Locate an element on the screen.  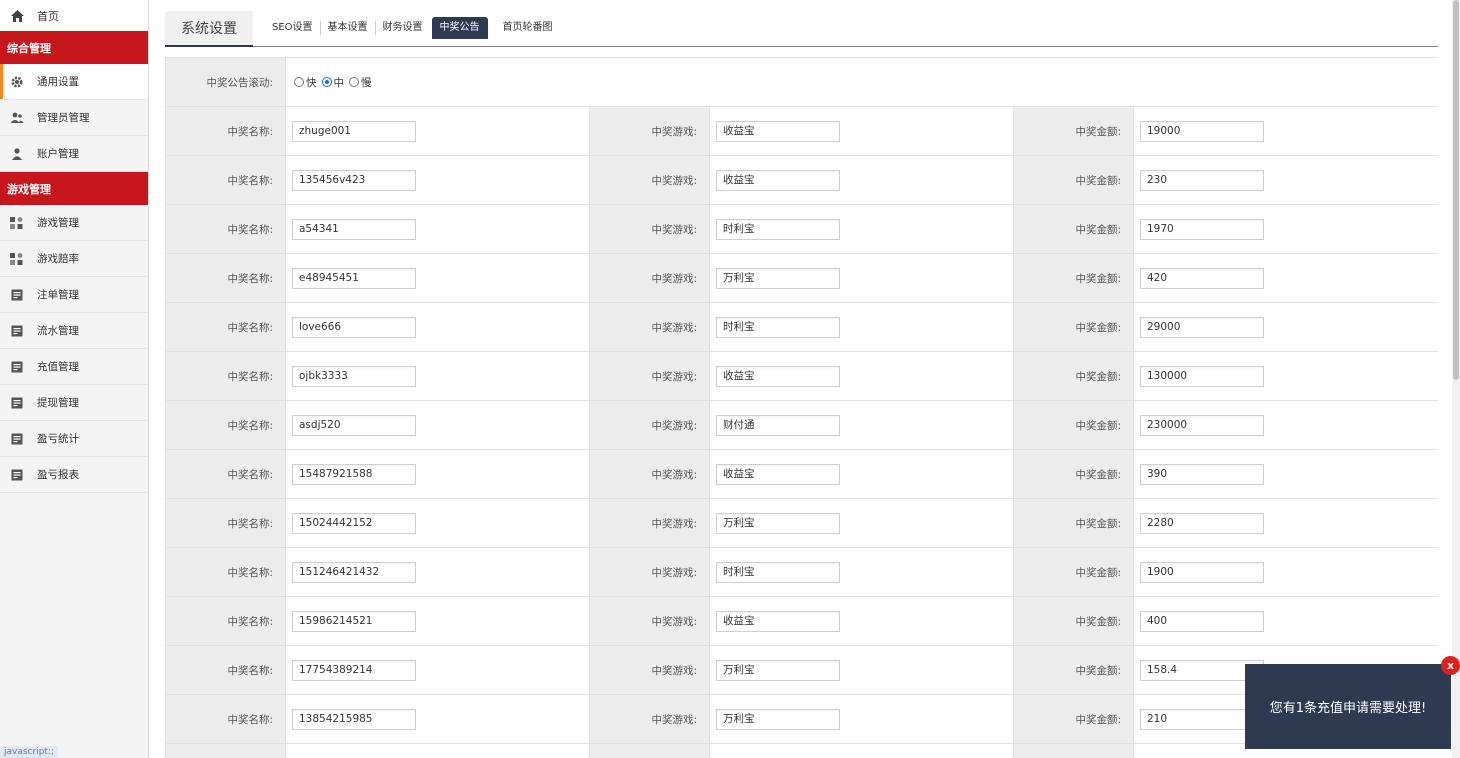
status-link-text: javascript:; is located at coordinates (29, 752).